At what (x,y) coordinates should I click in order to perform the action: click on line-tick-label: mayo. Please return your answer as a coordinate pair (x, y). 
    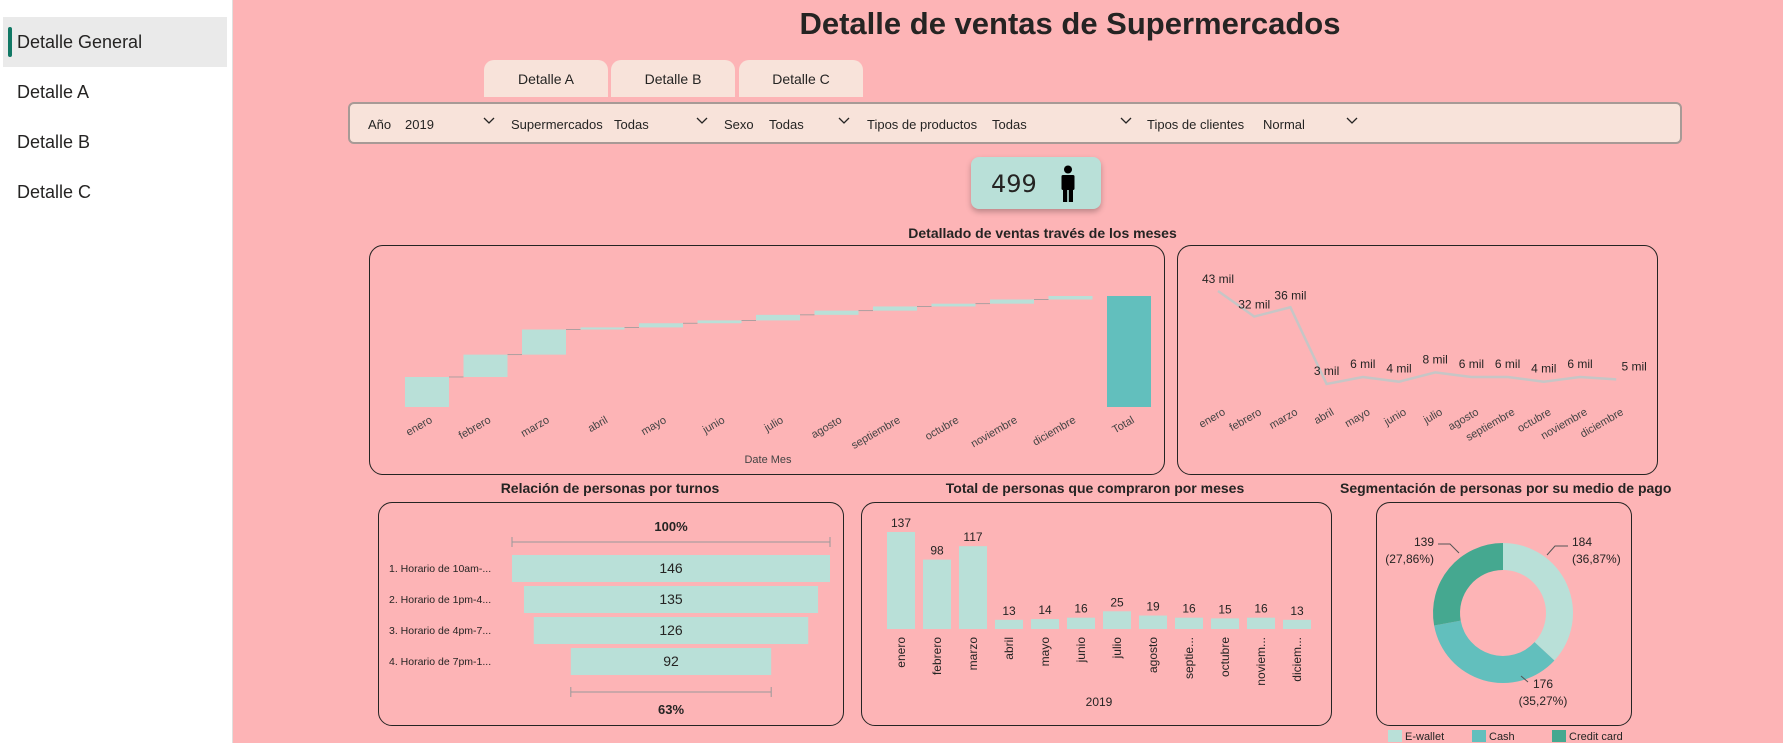
    Looking at the image, I should click on (1357, 418).